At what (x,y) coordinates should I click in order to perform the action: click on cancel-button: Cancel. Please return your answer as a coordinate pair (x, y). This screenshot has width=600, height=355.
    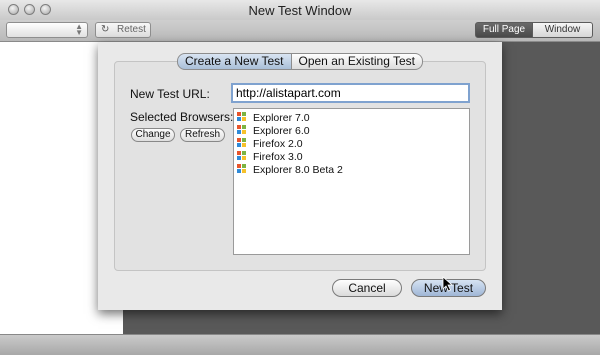
    Looking at the image, I should click on (367, 288).